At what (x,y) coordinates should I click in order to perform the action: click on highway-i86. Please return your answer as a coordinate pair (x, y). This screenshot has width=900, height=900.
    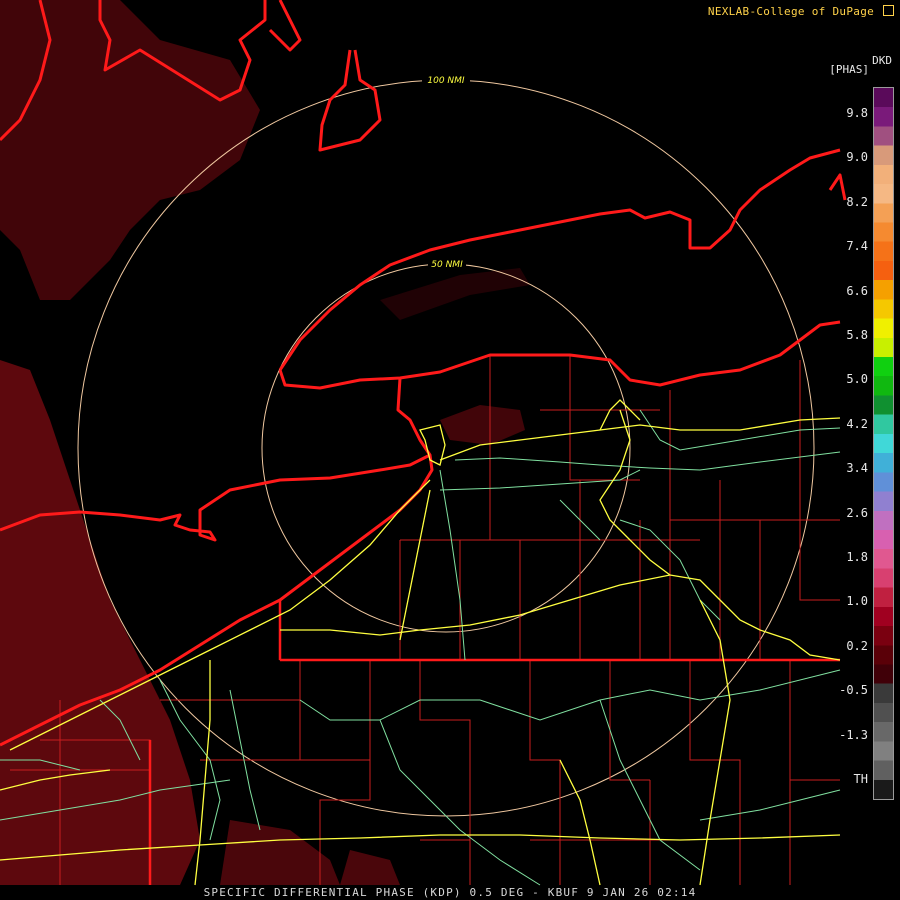
    Looking at the image, I should click on (560, 617).